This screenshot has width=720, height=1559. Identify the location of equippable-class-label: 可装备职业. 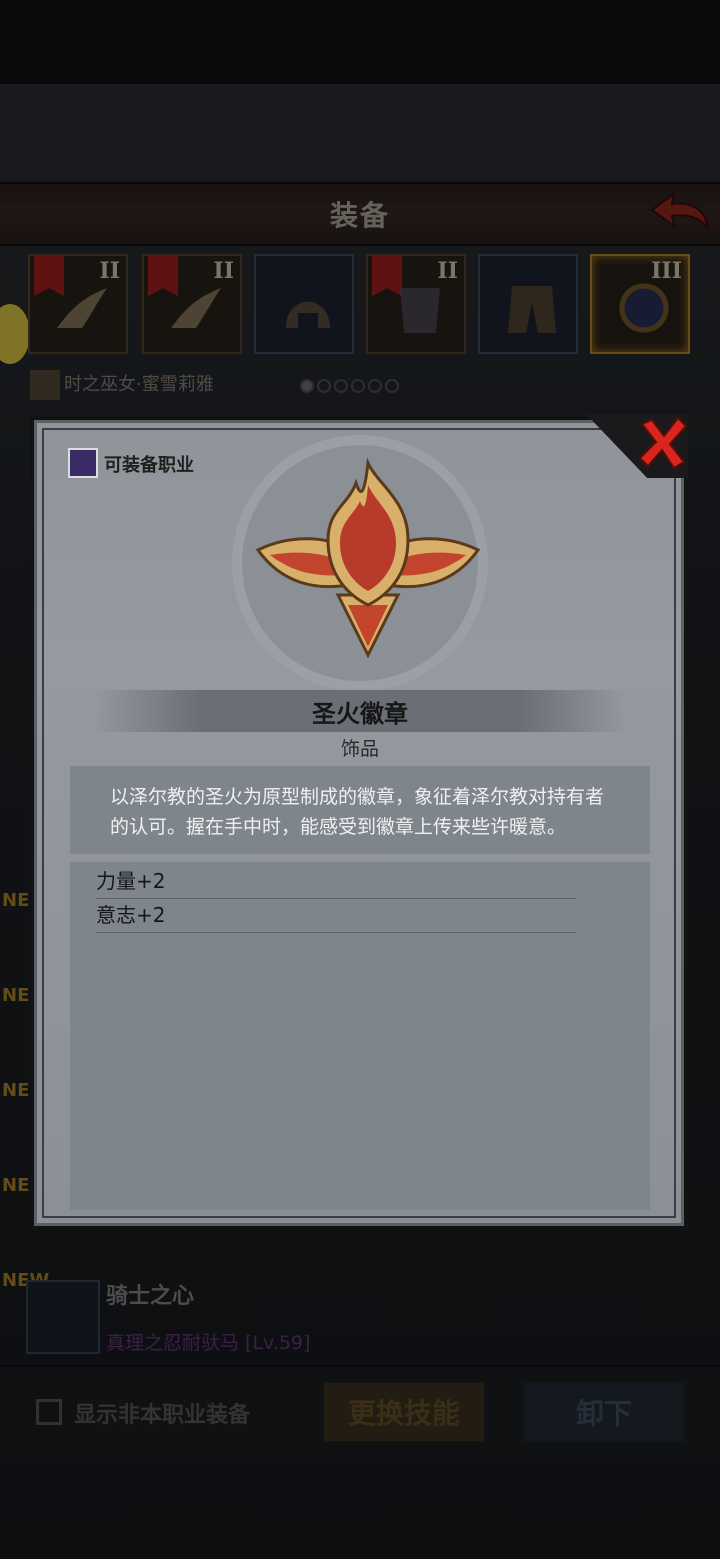
(149, 465).